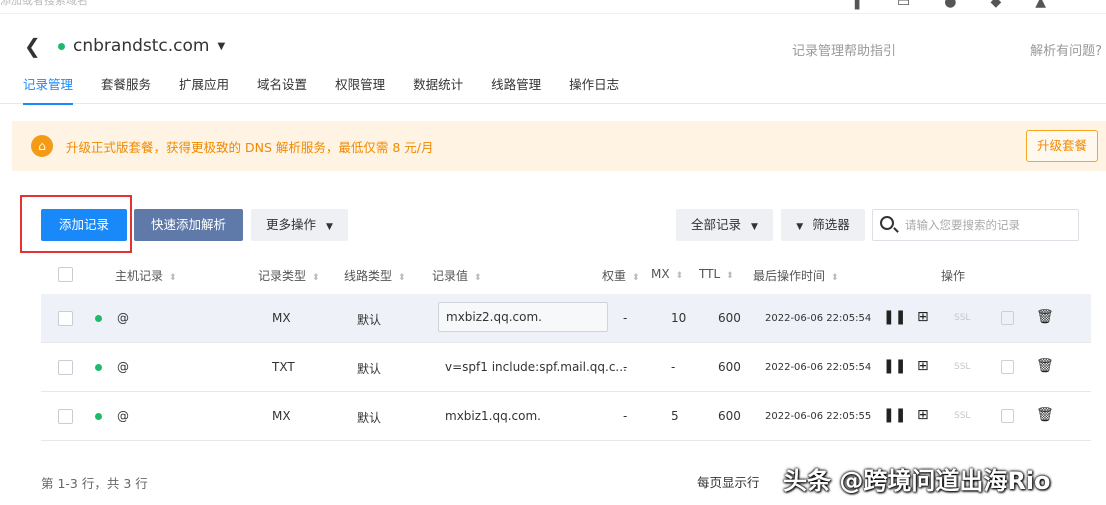  Describe the element at coordinates (594, 88) in the screenshot. I see `tab-logs: 操作日志` at that location.